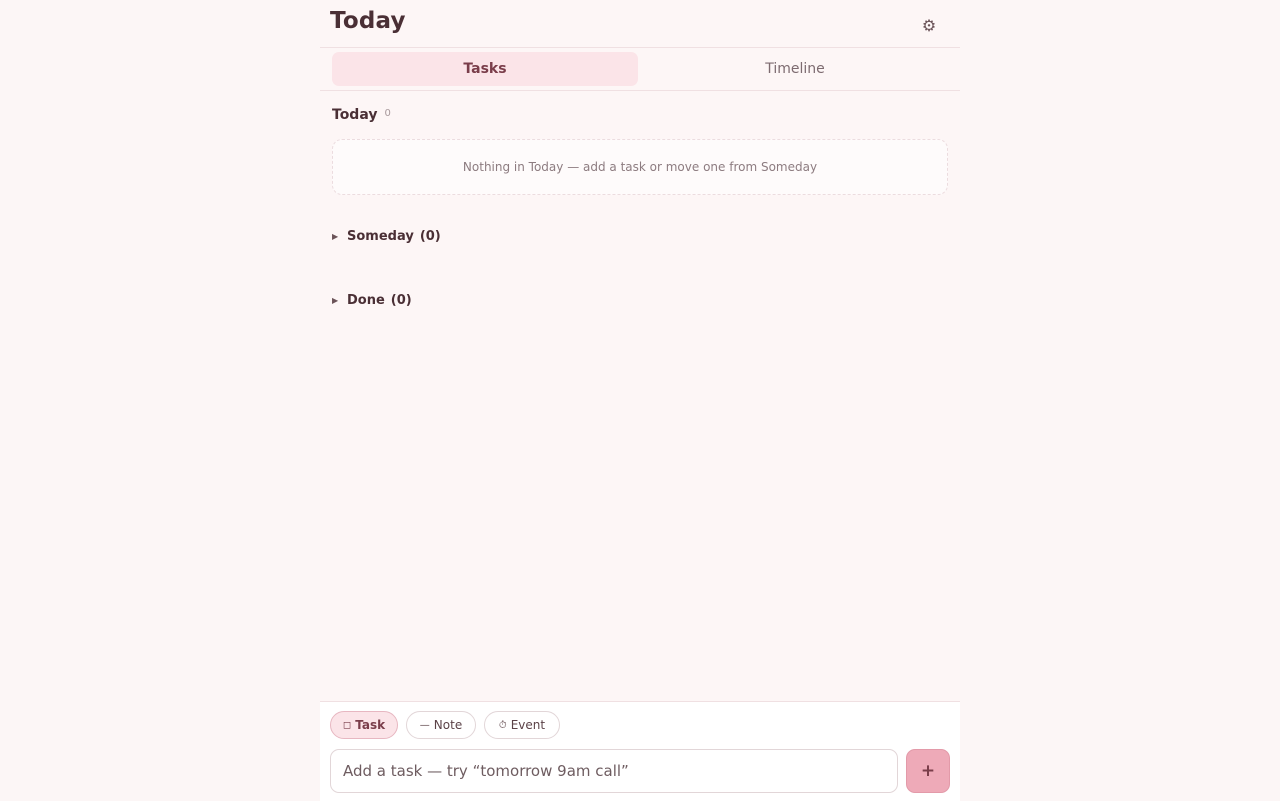  I want to click on stopwatch-icon: ⏱, so click(502, 725).